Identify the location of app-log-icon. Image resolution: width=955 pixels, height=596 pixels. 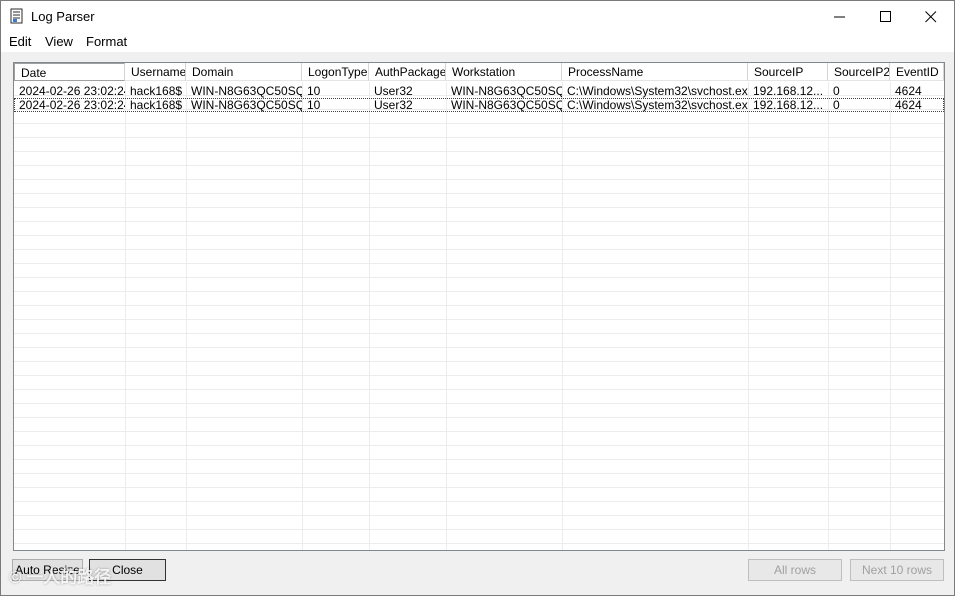
(17, 16).